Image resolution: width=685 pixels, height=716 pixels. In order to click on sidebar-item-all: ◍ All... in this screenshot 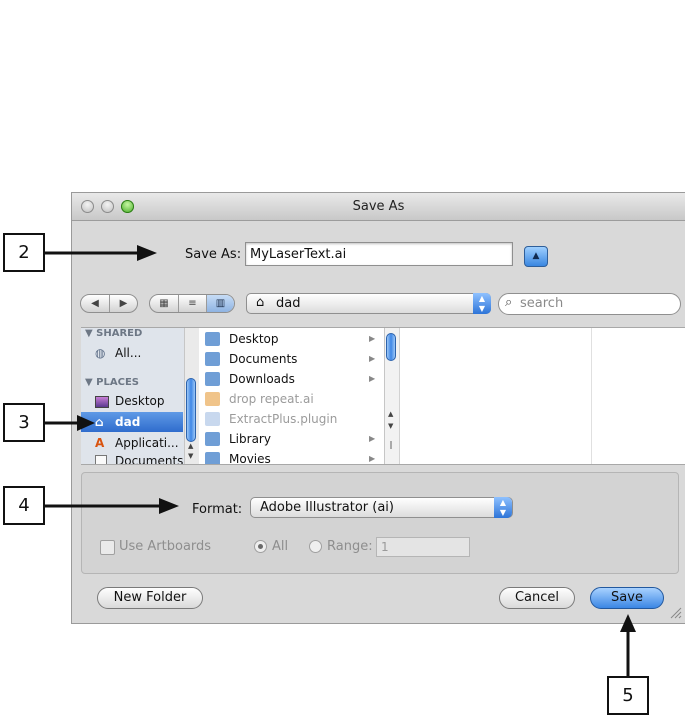, I will do `click(132, 353)`.